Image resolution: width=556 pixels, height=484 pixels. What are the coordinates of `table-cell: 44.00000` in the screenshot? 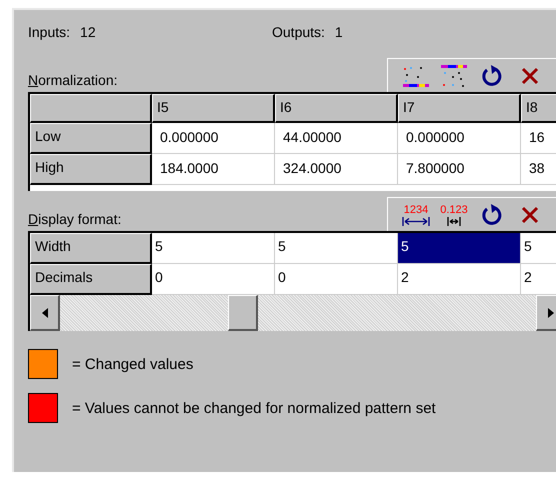 It's located at (336, 138).